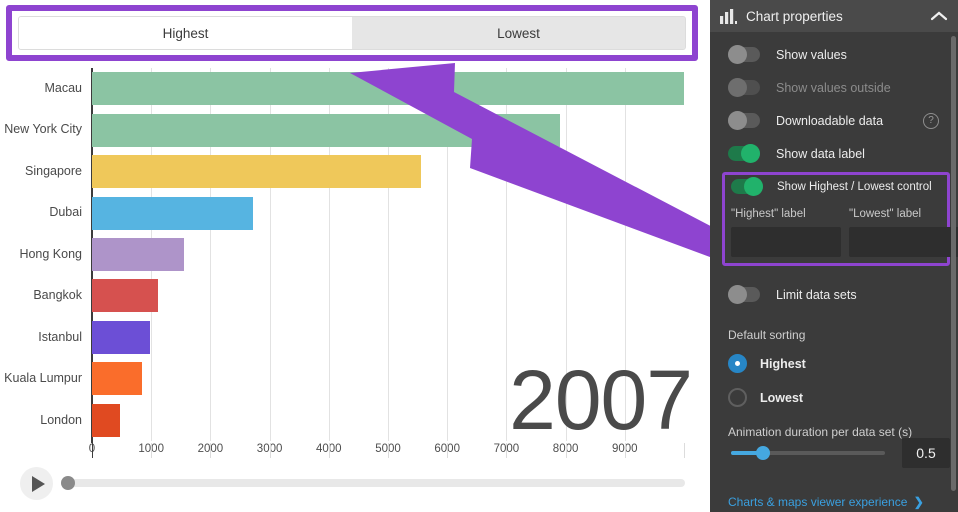  What do you see at coordinates (820, 153) in the screenshot?
I see `label-show-data-label: Show data label` at bounding box center [820, 153].